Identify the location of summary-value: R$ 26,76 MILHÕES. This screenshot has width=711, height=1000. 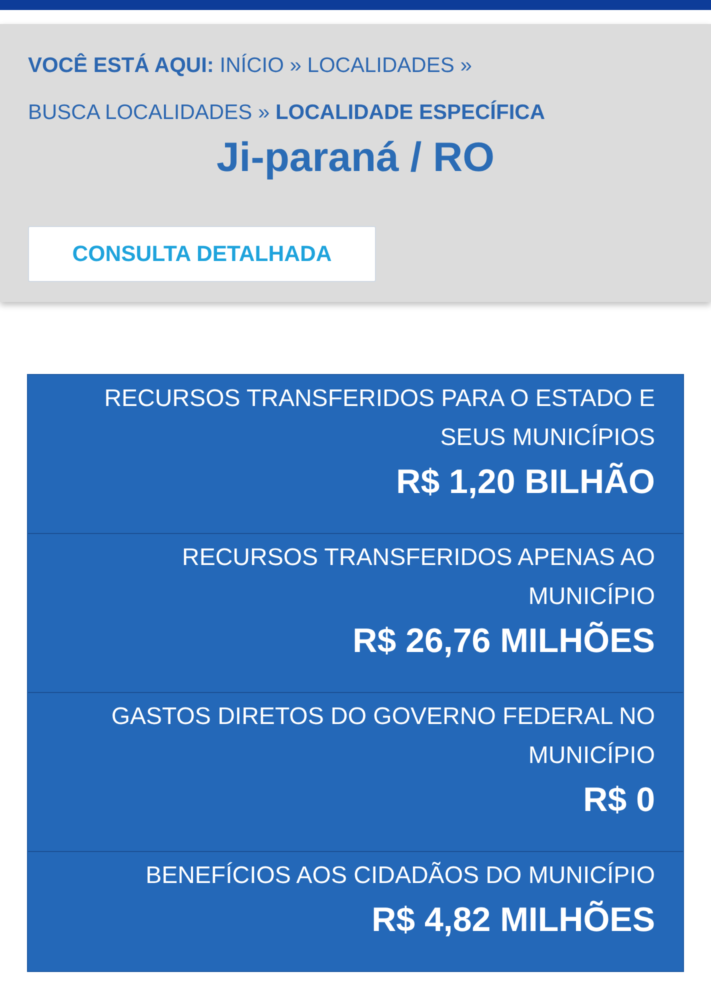
(503, 641).